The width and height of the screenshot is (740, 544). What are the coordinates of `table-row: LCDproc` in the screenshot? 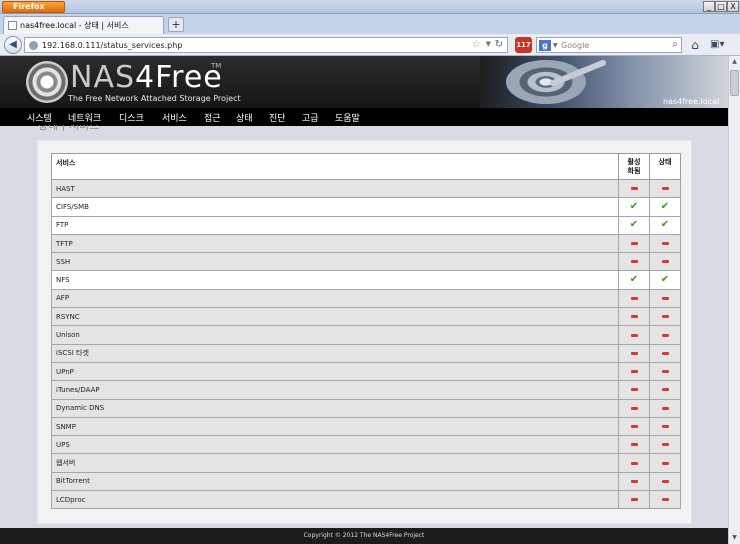 It's located at (366, 500).